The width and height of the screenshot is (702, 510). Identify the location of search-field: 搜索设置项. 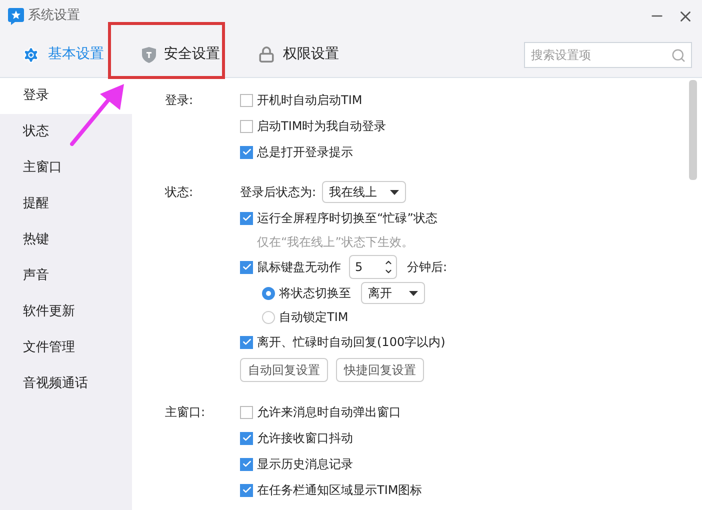
(608, 55).